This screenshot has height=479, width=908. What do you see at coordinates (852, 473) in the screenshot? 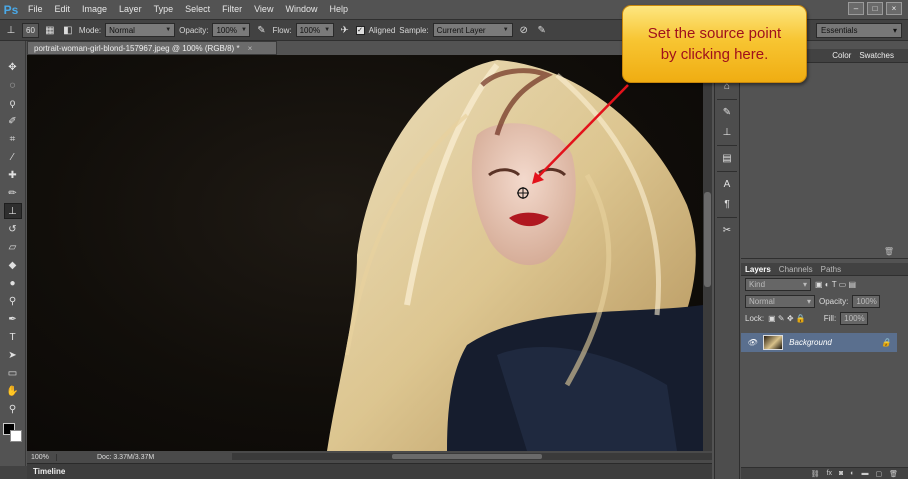
I see `adjustment-icon: ◐` at bounding box center [852, 473].